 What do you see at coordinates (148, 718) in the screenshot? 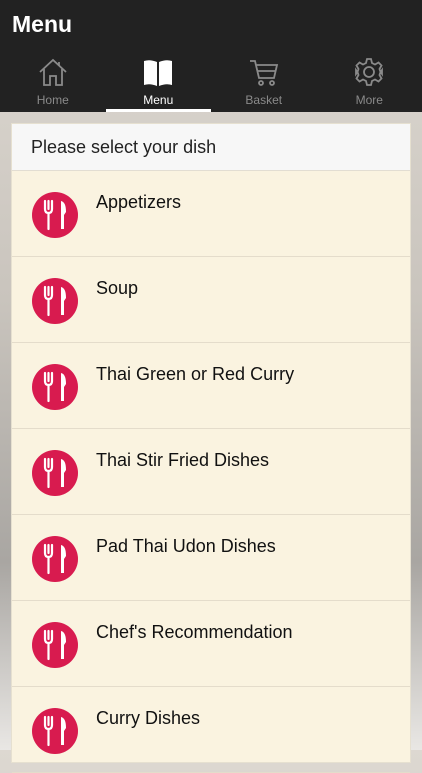
I see `list-item-label: Curry Dishes` at bounding box center [148, 718].